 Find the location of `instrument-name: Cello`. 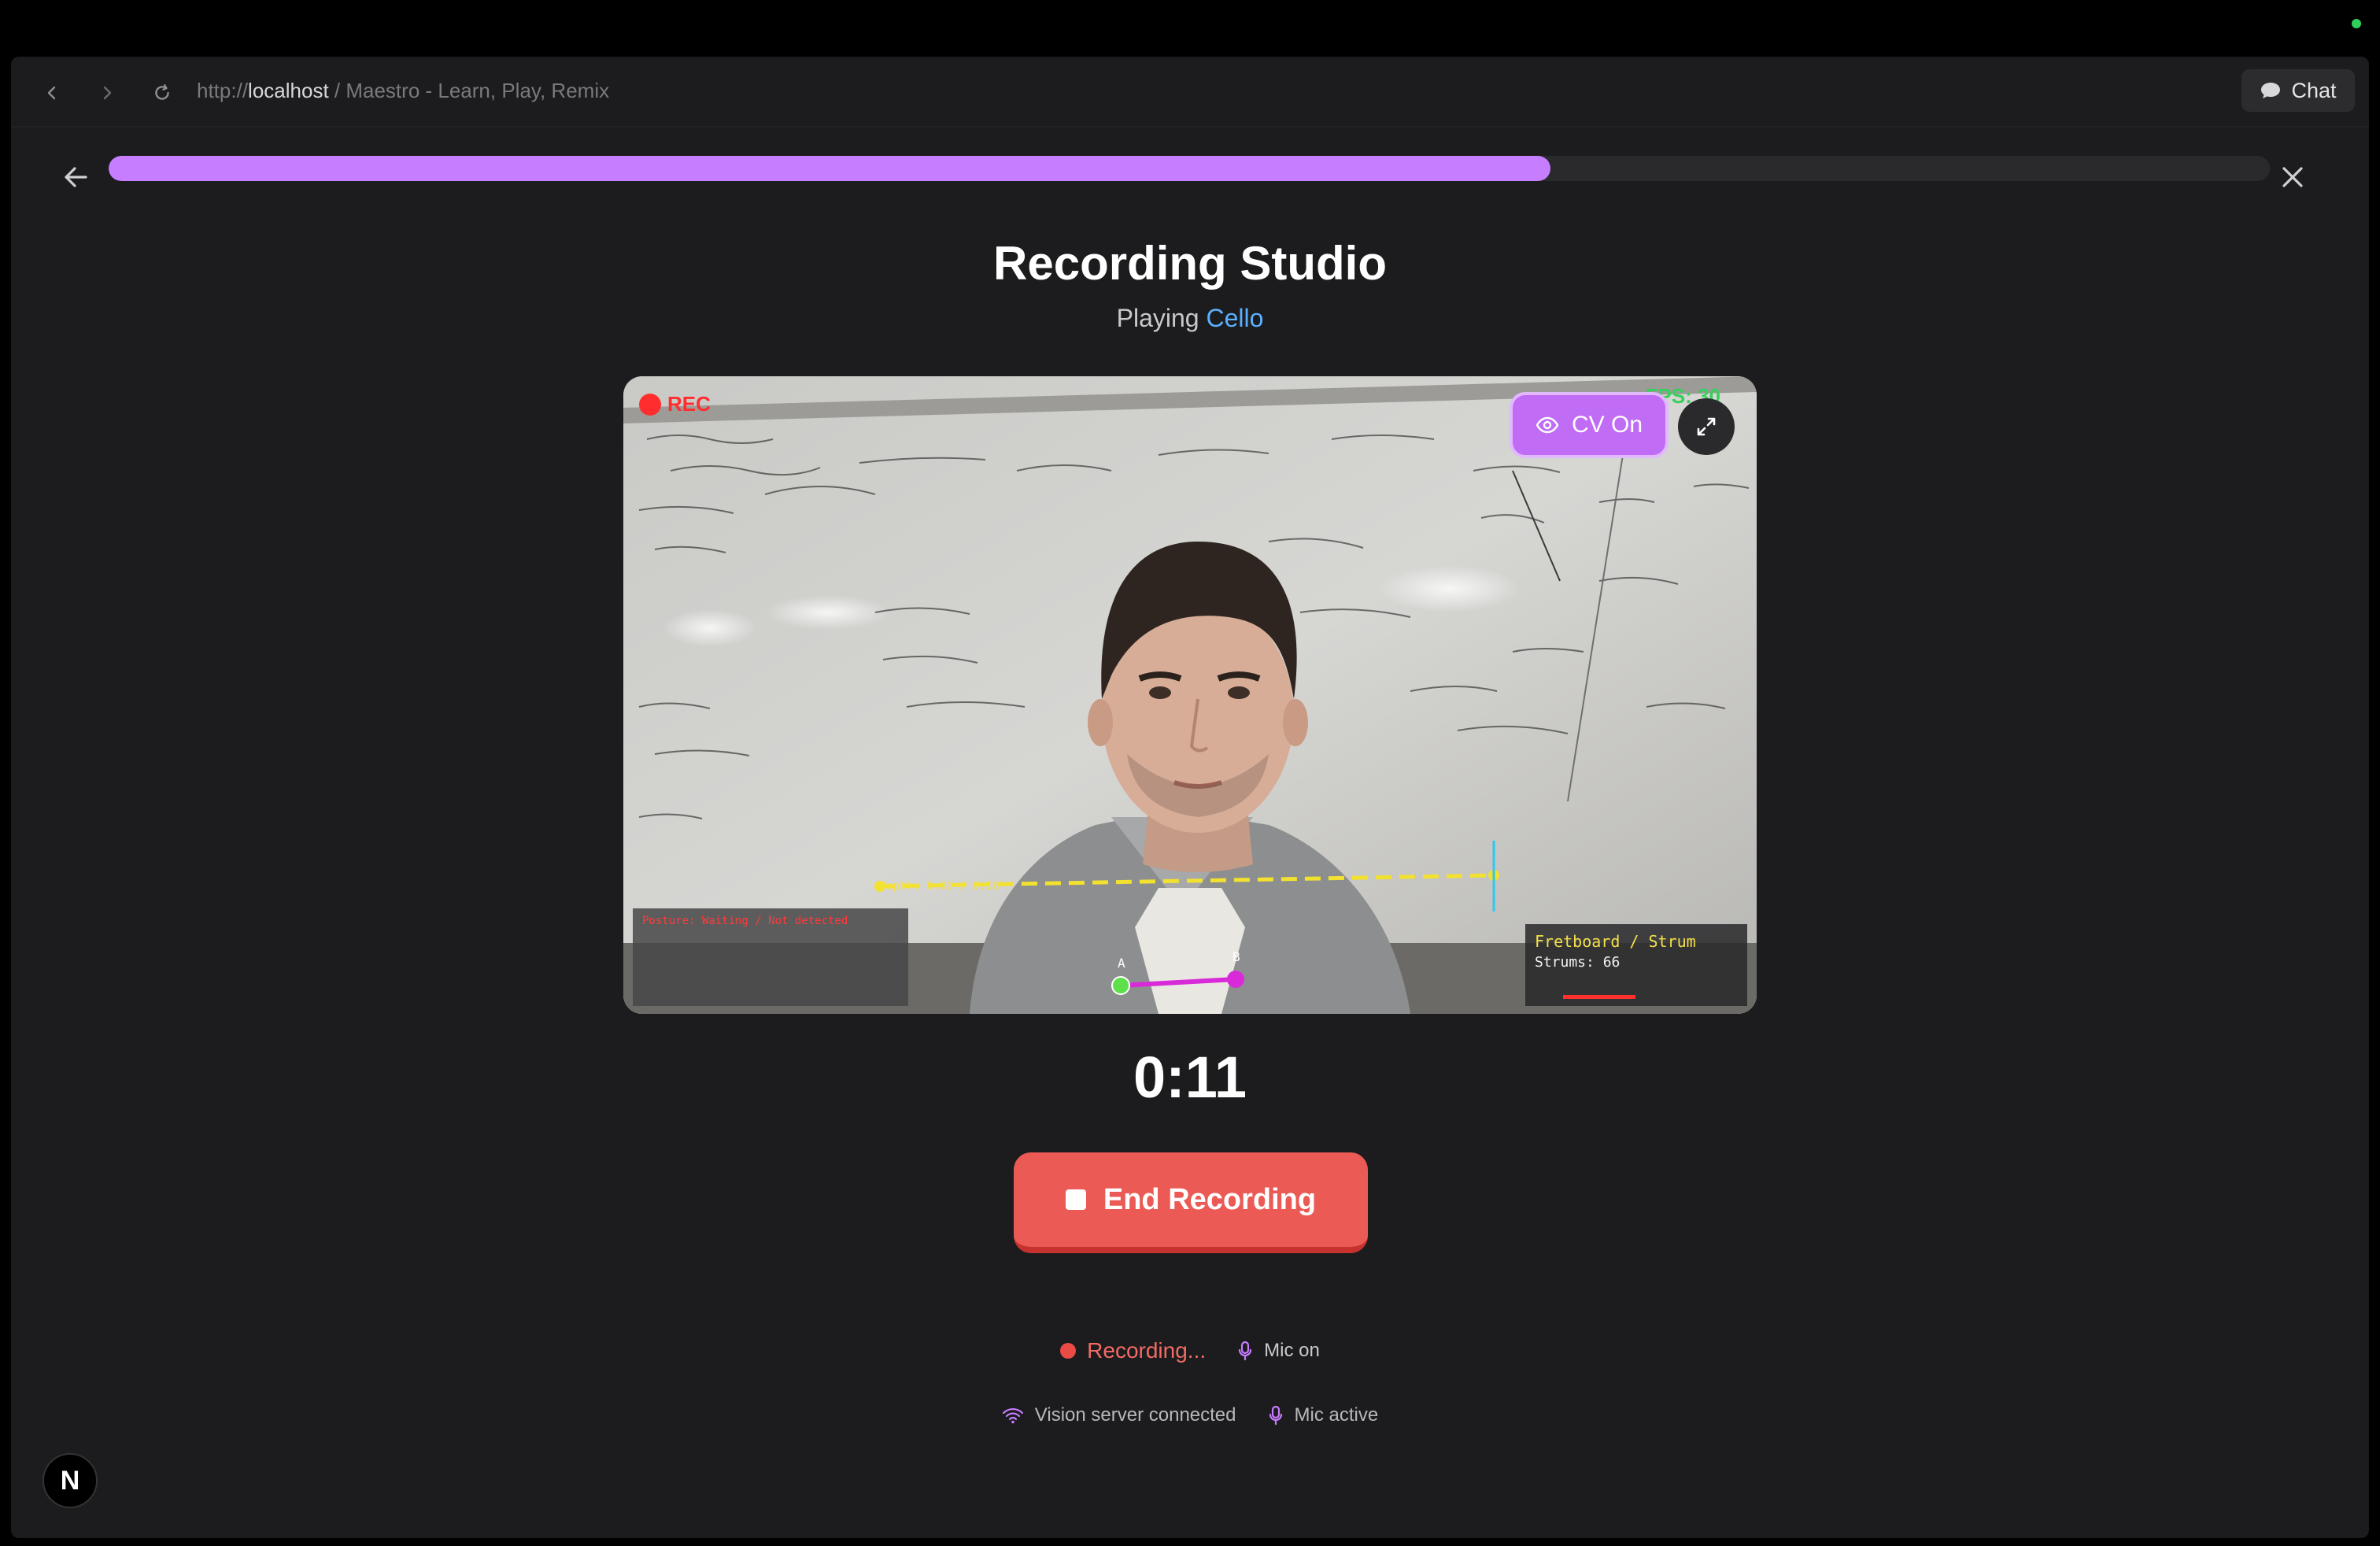

instrument-name: Cello is located at coordinates (1235, 318).